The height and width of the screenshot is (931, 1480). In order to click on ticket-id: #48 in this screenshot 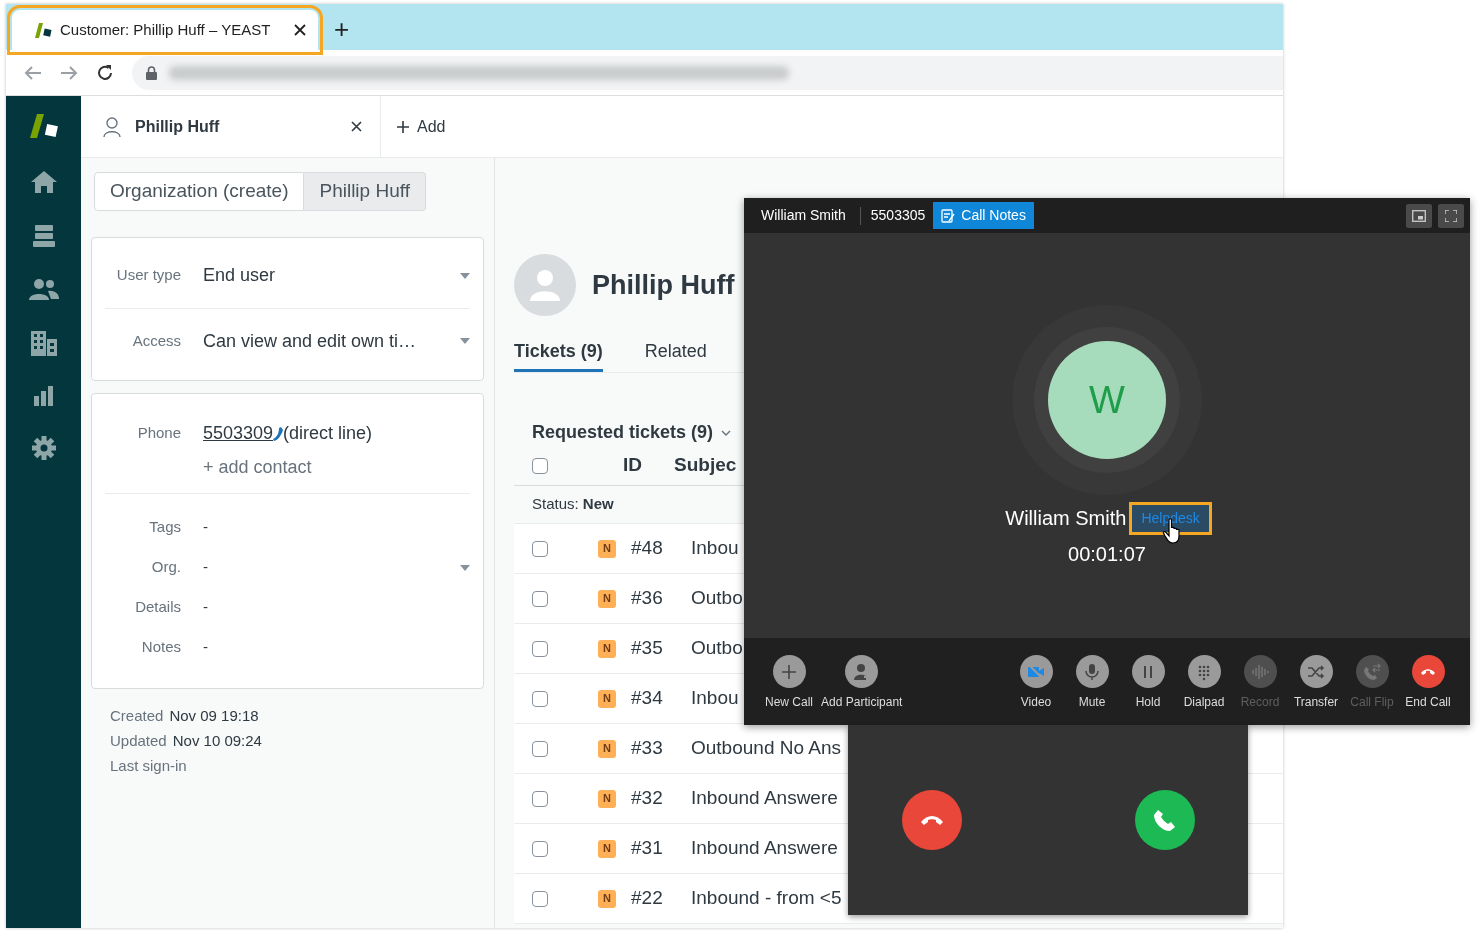, I will do `click(661, 548)`.